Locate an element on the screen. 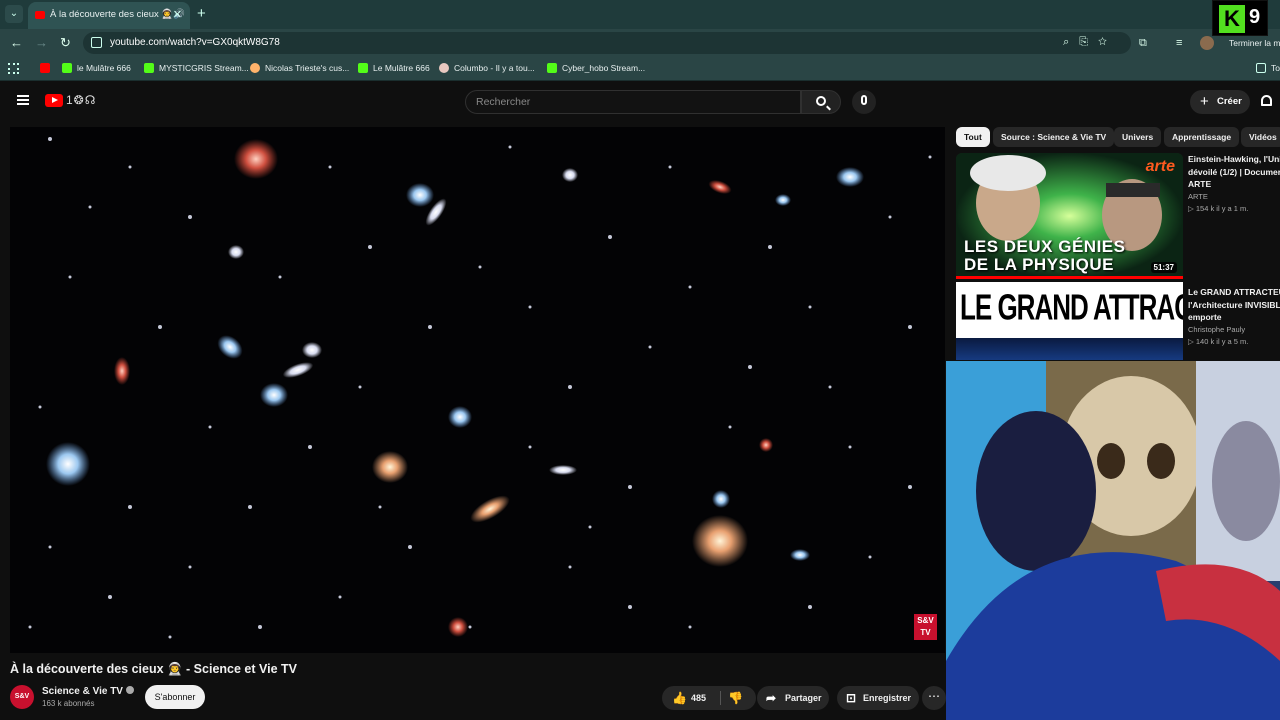  verified-check-icon is located at coordinates (129, 690).